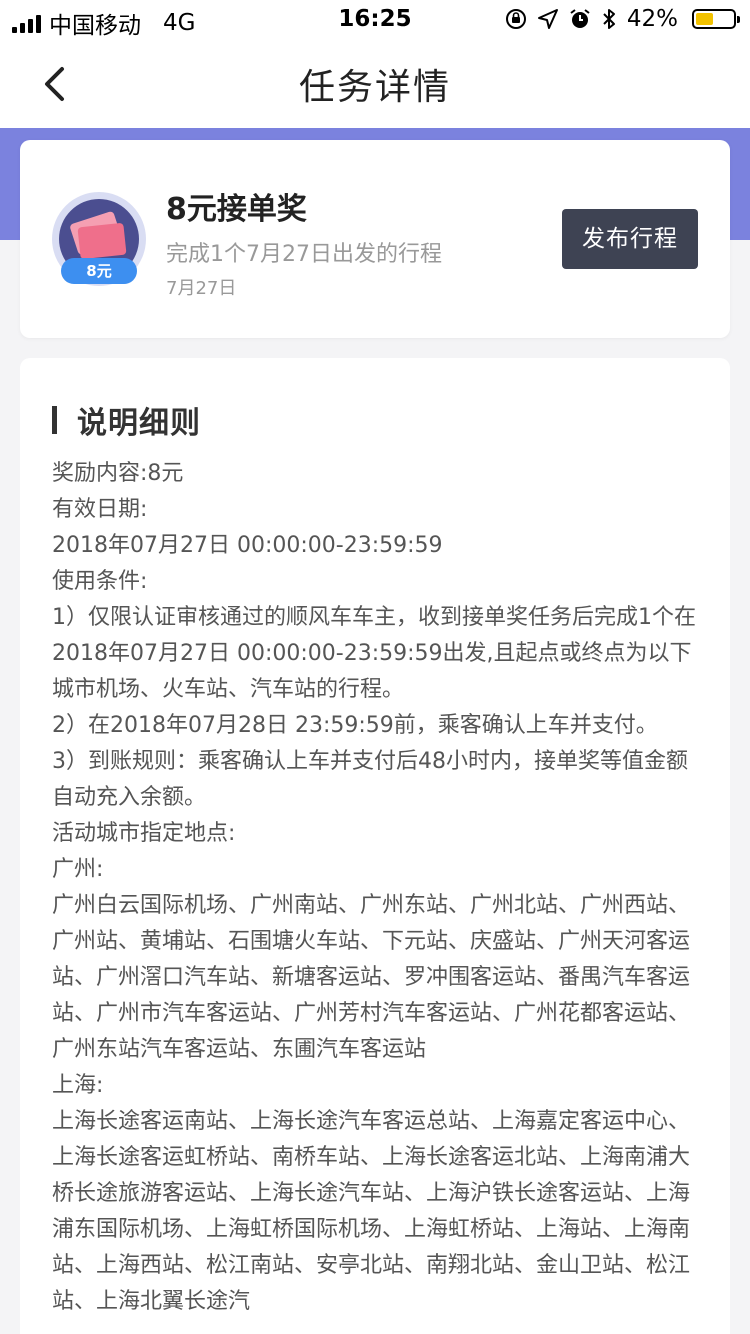 This screenshot has width=750, height=1334. What do you see at coordinates (54, 420) in the screenshot?
I see `section-accent-bar` at bounding box center [54, 420].